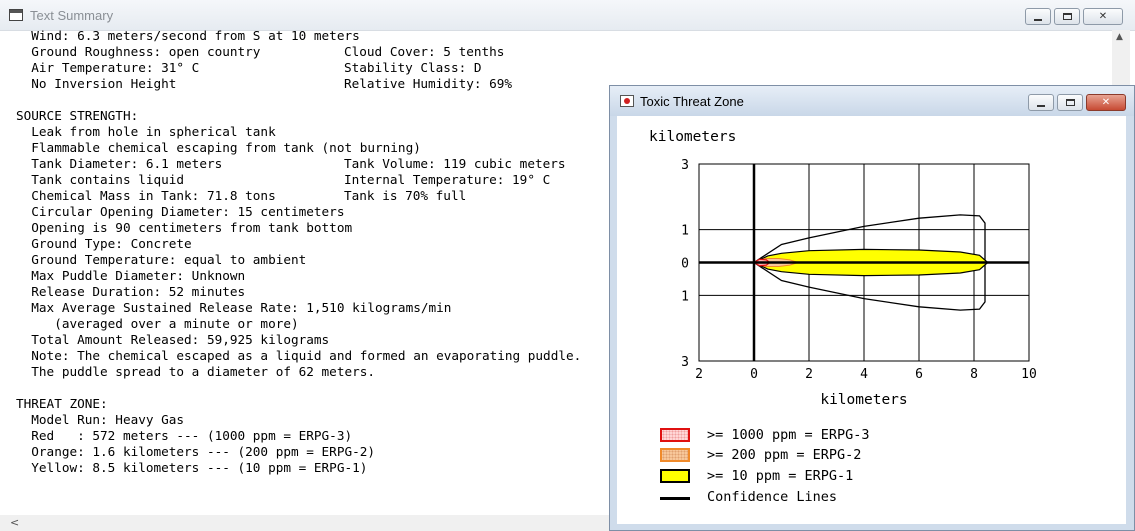 This screenshot has width=1135, height=531. I want to click on legend-label: >= 1000 ppm = ERPG-3, so click(788, 435).